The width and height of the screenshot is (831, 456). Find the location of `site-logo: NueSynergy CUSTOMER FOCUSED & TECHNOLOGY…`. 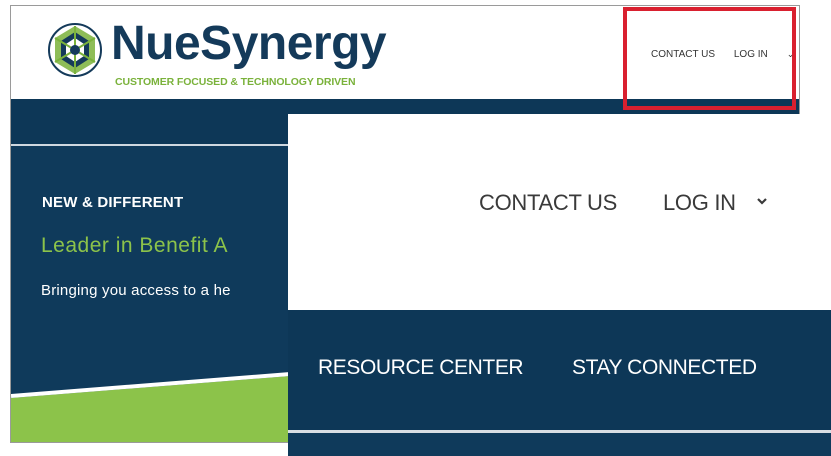

site-logo: NueSynergy CUSTOMER FOCUSED & TECHNOLOGY… is located at coordinates (217, 54).